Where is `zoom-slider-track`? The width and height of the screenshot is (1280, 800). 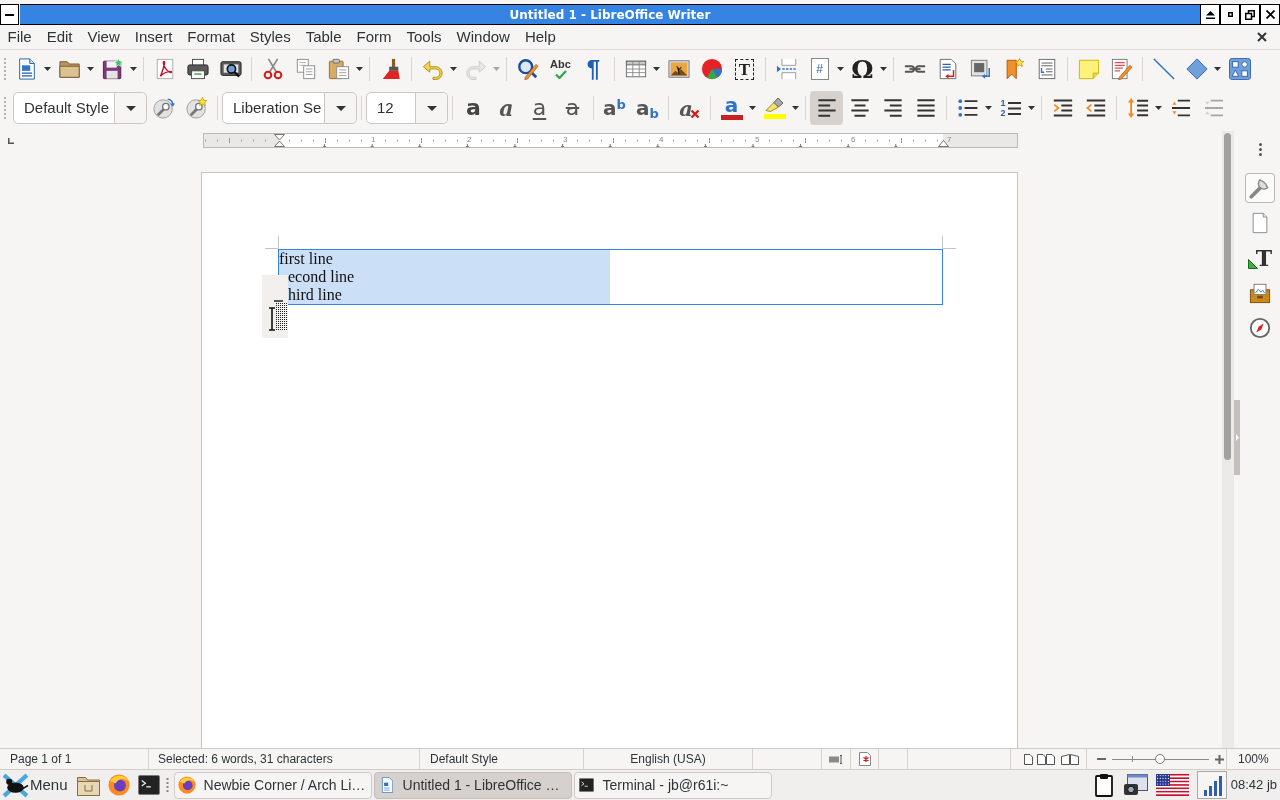 zoom-slider-track is located at coordinates (1160, 759).